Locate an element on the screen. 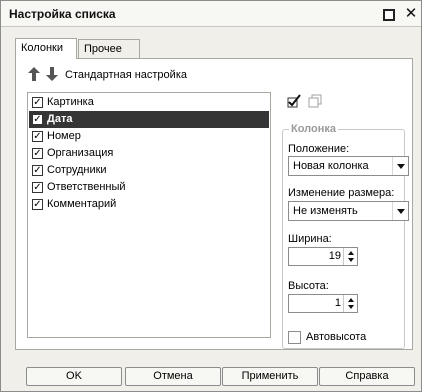  autoheight-label: Автовысота is located at coordinates (336, 337).